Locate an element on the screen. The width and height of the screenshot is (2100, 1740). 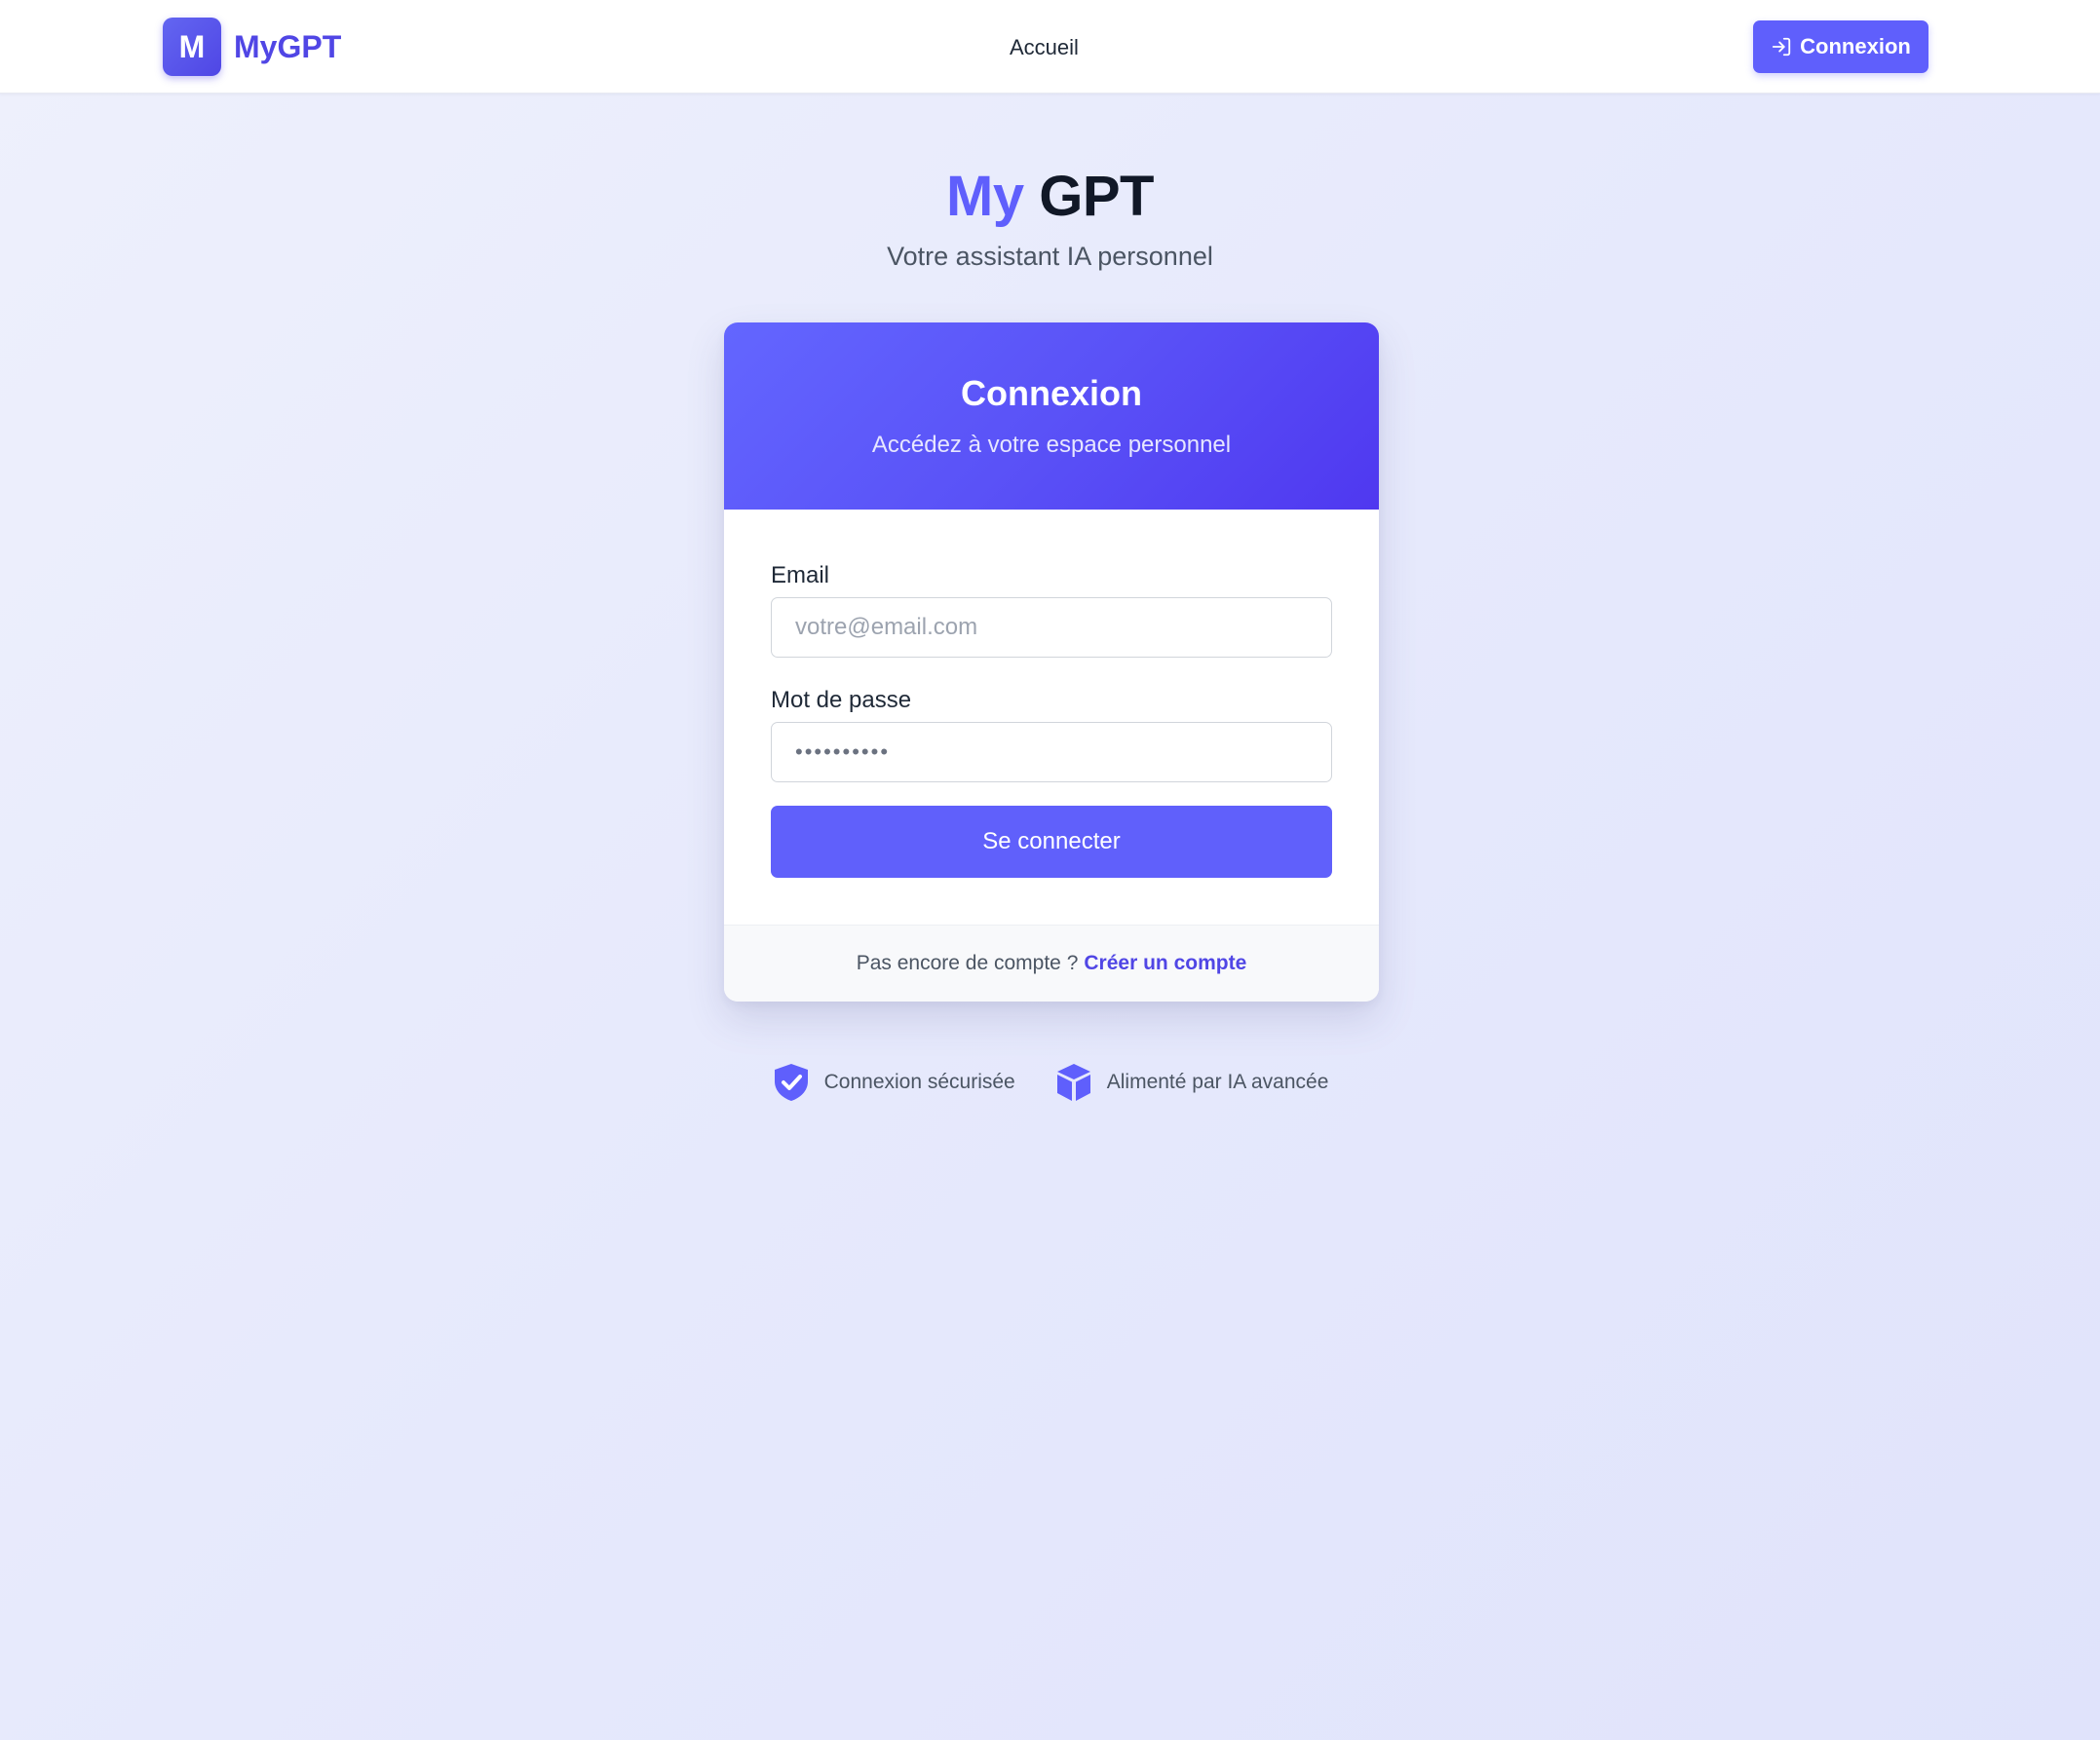
feature-secure-label: Connexion sécurisée is located at coordinates (919, 1082).